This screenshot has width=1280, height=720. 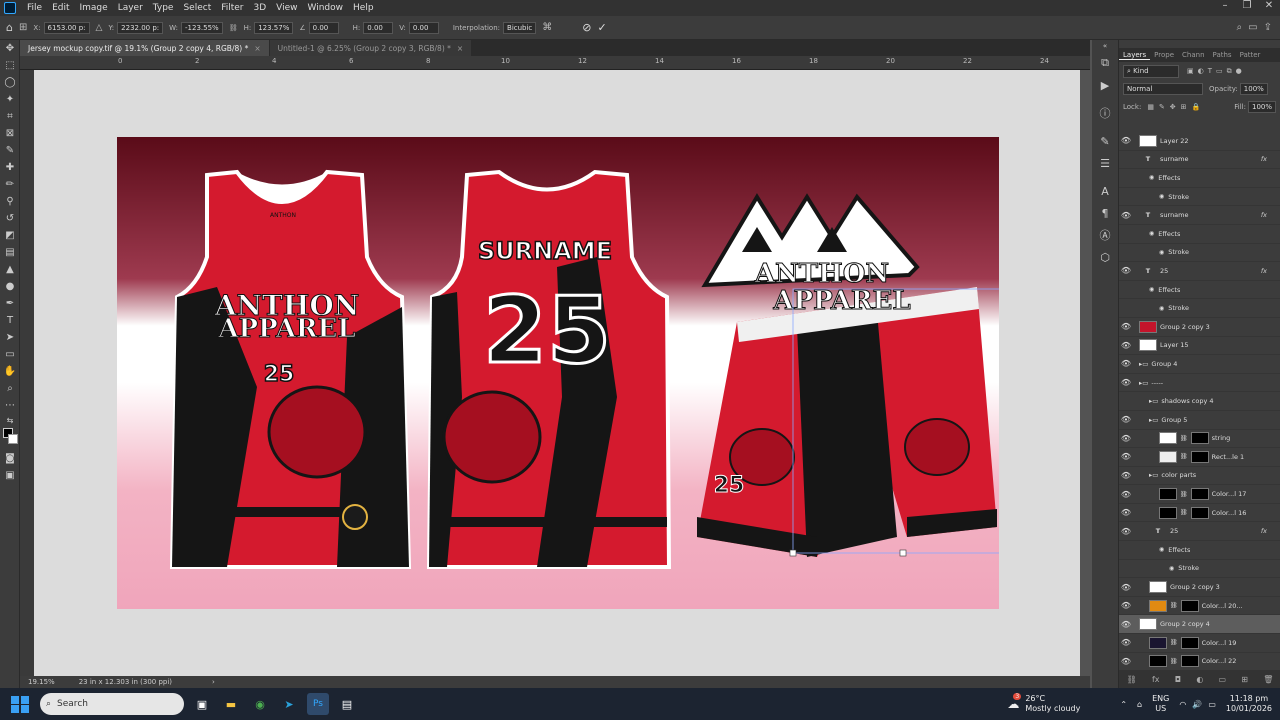 I want to click on tab-paths: Paths, so click(x=1222, y=55).